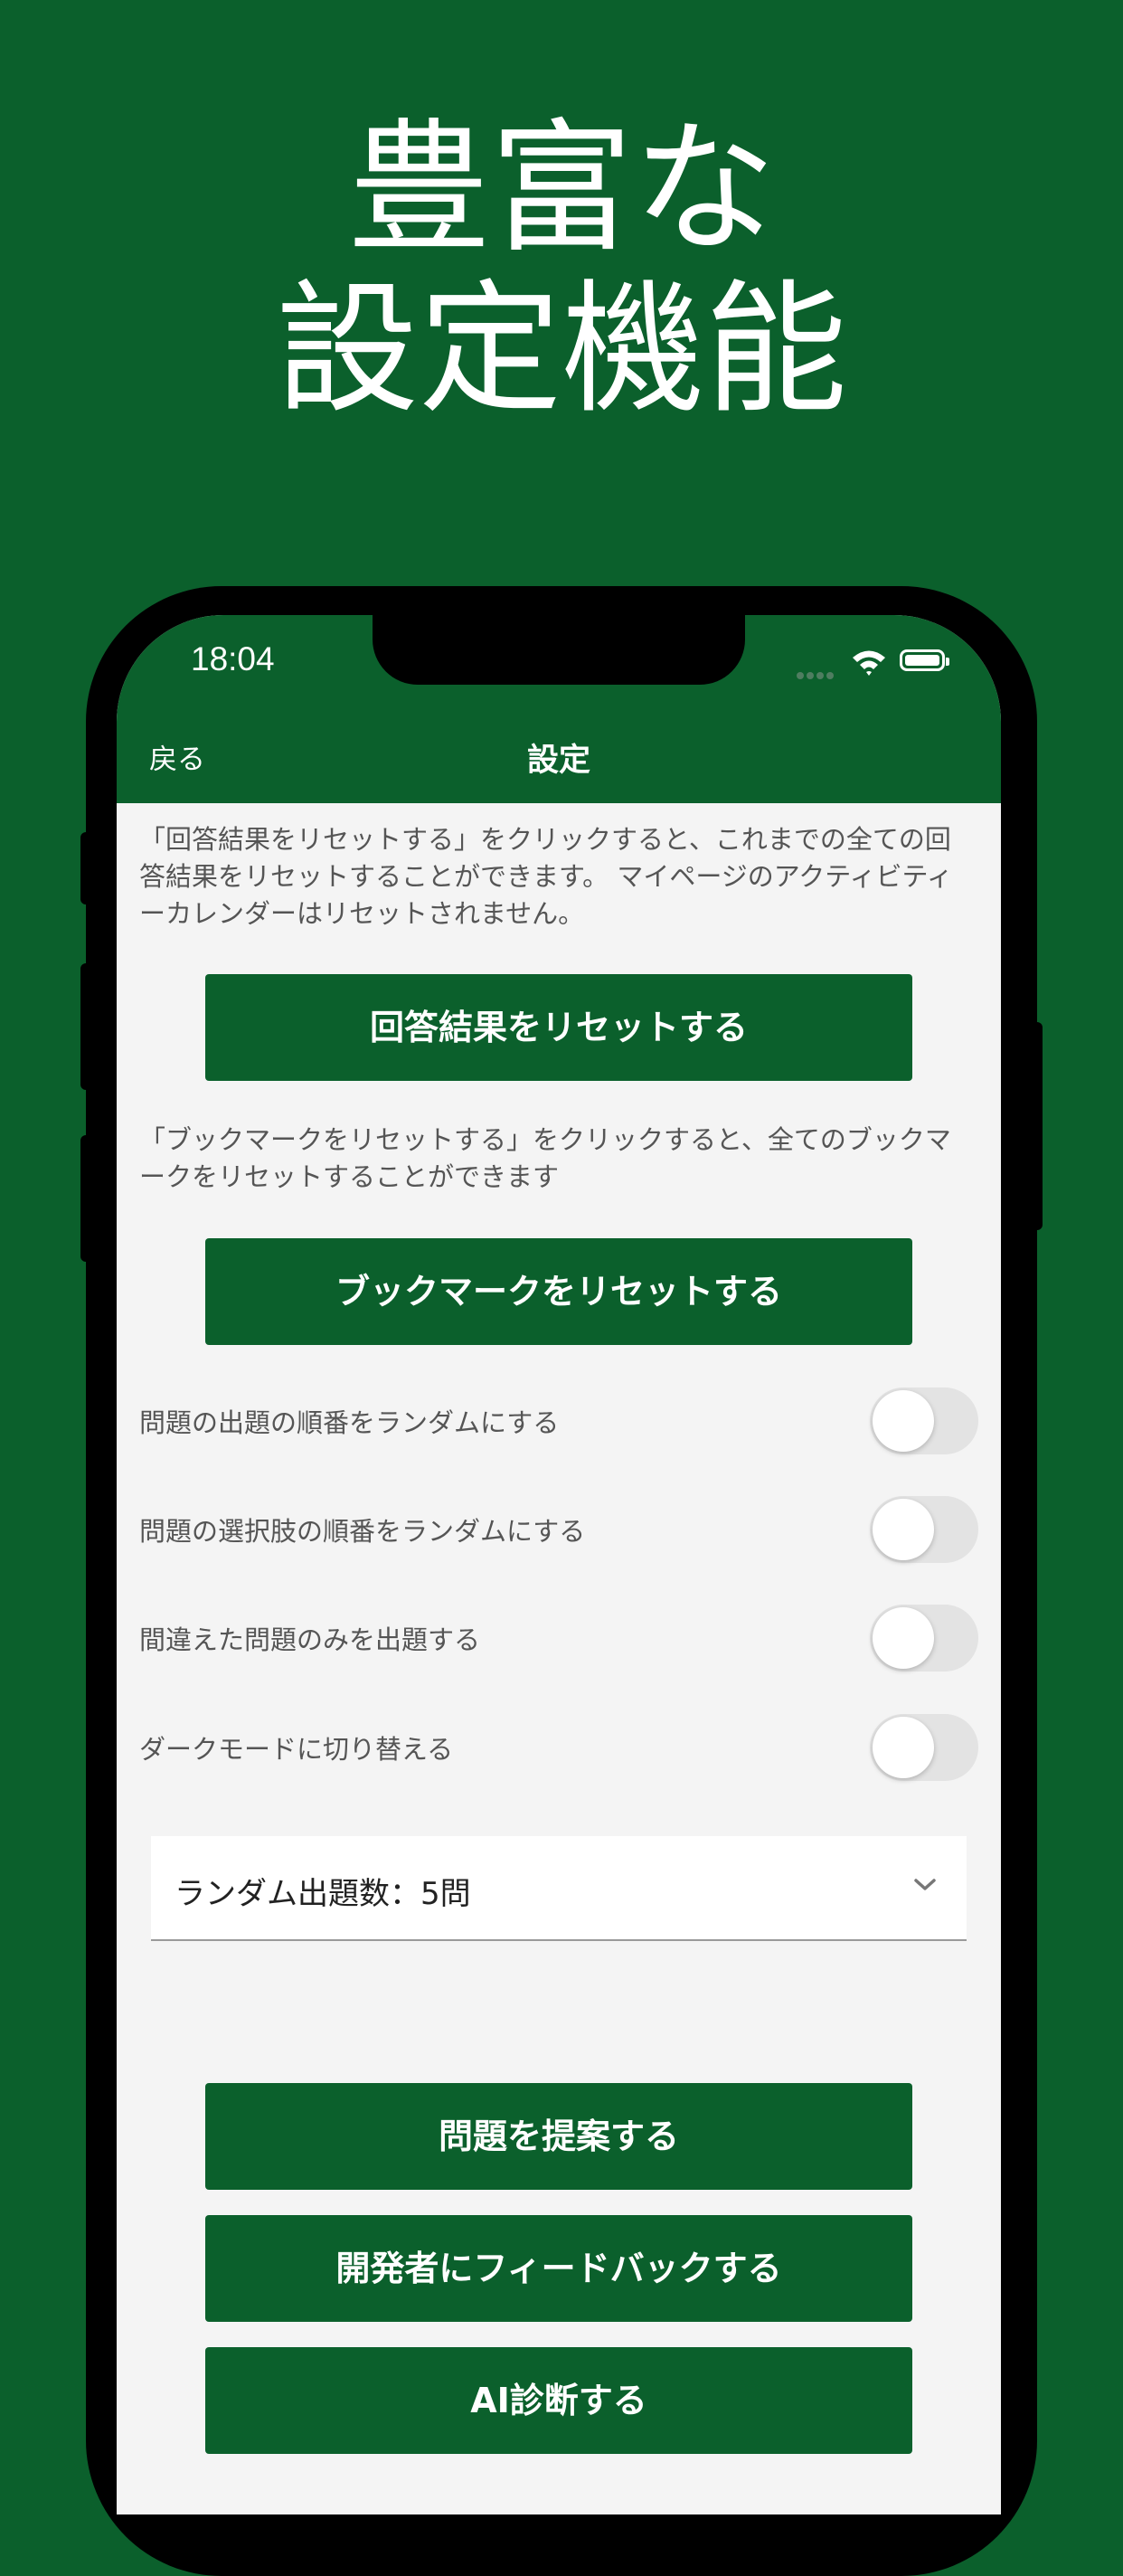 Image resolution: width=1123 pixels, height=2576 pixels. I want to click on phone-power-button, so click(1036, 1126).